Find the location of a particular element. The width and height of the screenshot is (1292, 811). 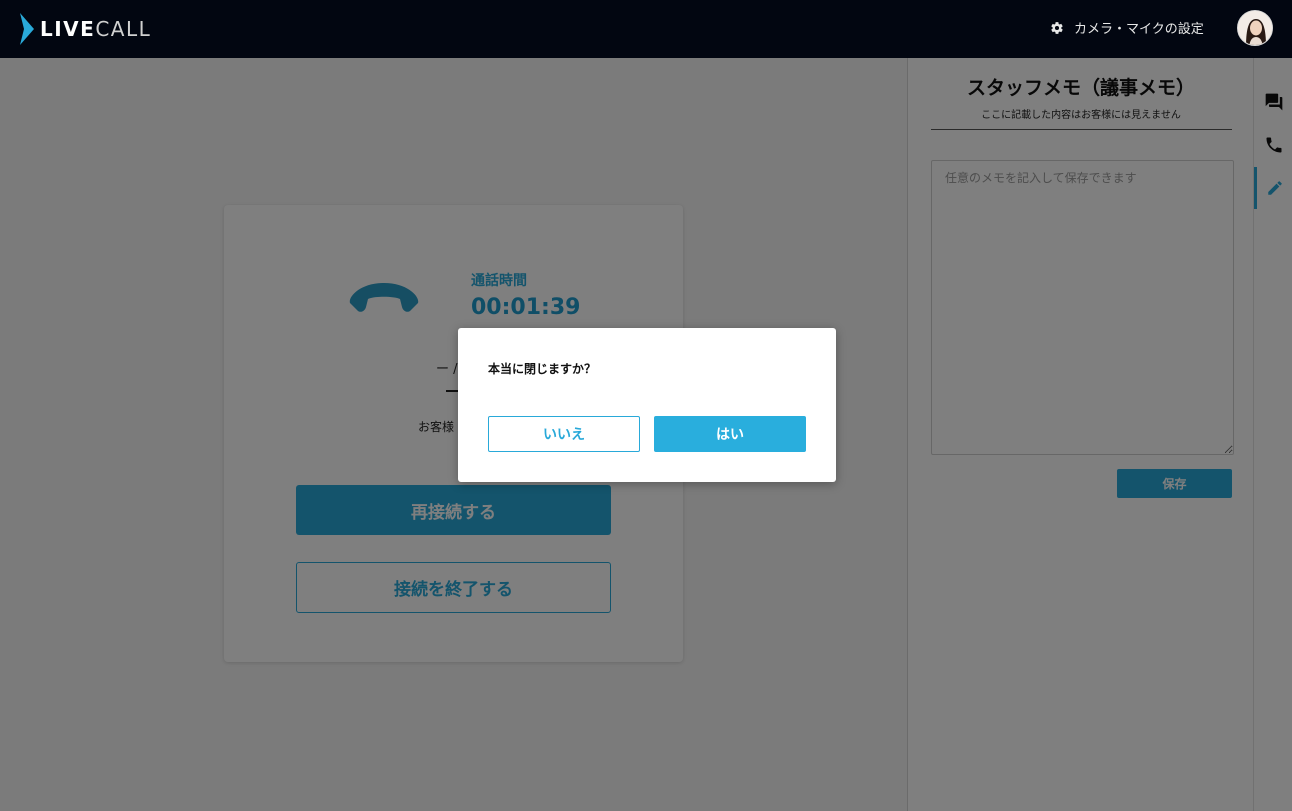

camera-mic-settings-button: カメラ・マイクの設定 is located at coordinates (1127, 27).